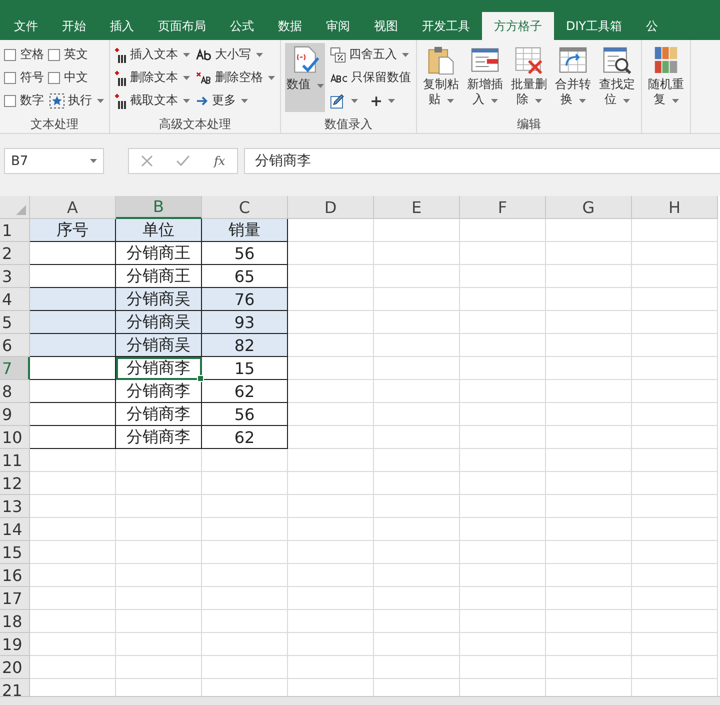 This screenshot has width=720, height=705. What do you see at coordinates (146, 161) in the screenshot?
I see `cancel-icon` at bounding box center [146, 161].